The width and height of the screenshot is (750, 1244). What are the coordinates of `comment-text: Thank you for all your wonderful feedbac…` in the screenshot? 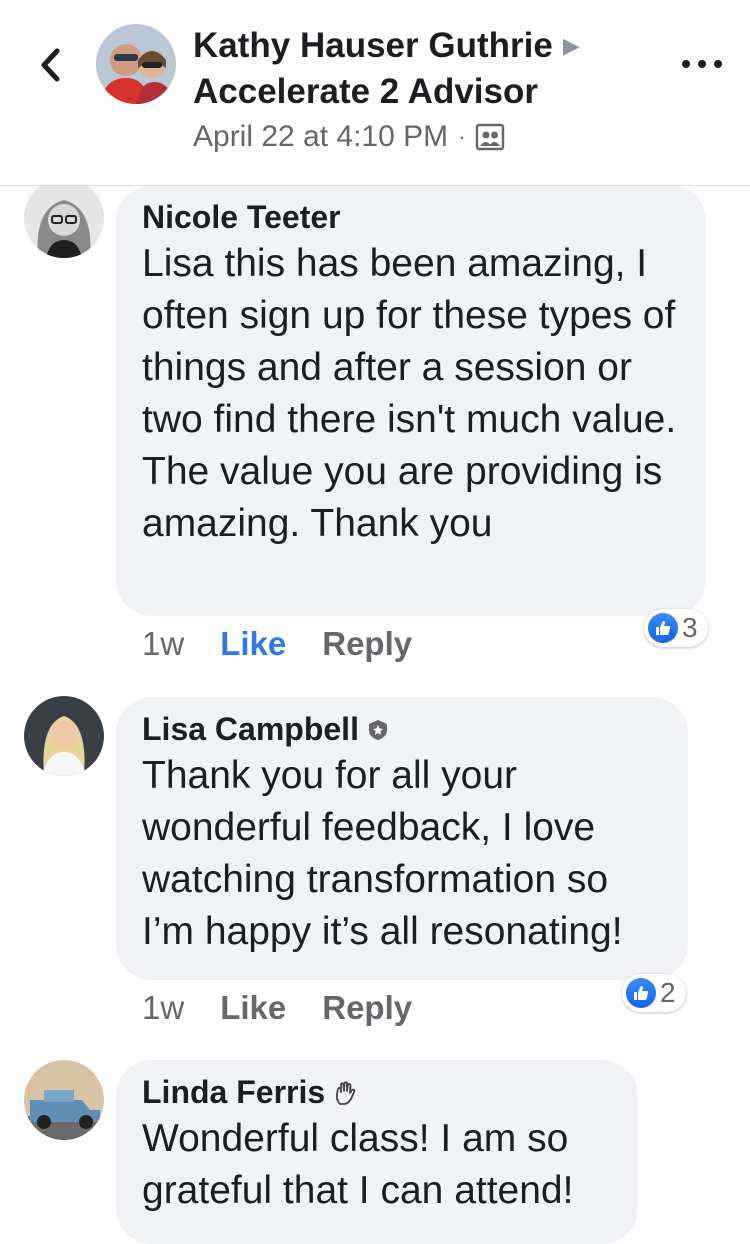 It's located at (382, 853).